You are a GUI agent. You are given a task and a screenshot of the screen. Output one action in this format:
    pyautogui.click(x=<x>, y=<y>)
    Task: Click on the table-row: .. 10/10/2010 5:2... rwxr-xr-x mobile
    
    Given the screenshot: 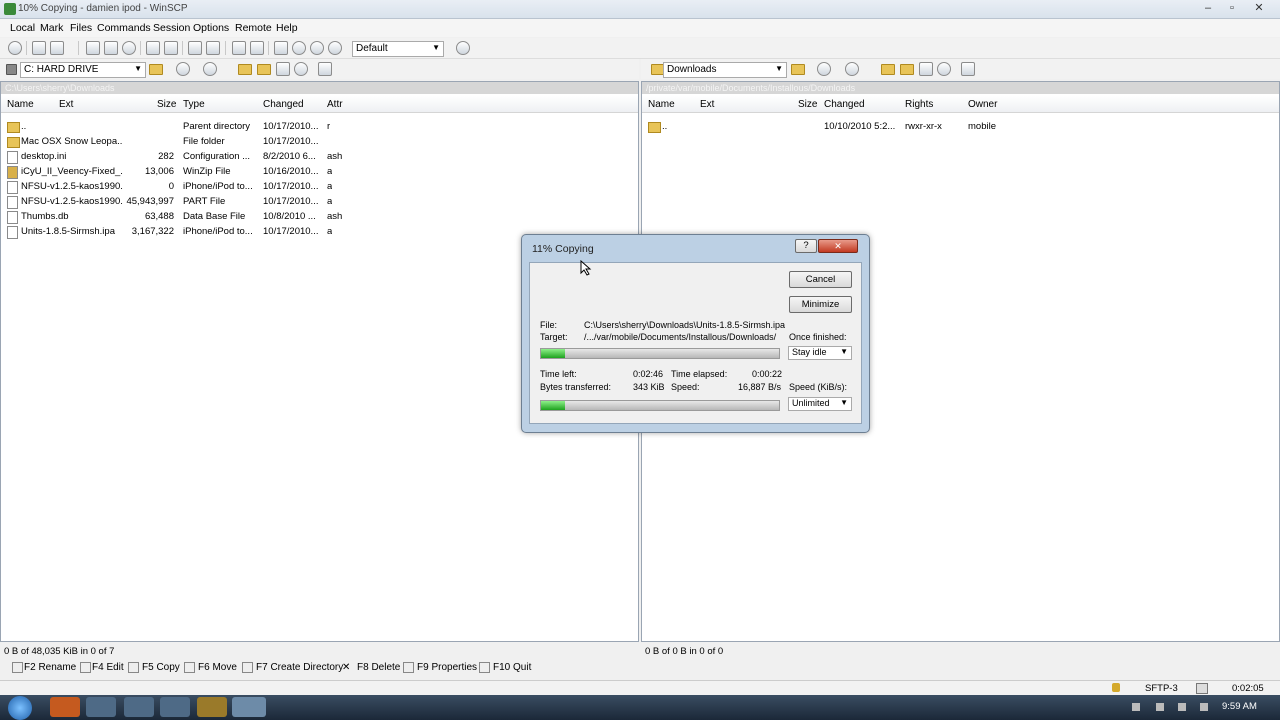 What is the action you would take?
    pyautogui.click(x=960, y=126)
    